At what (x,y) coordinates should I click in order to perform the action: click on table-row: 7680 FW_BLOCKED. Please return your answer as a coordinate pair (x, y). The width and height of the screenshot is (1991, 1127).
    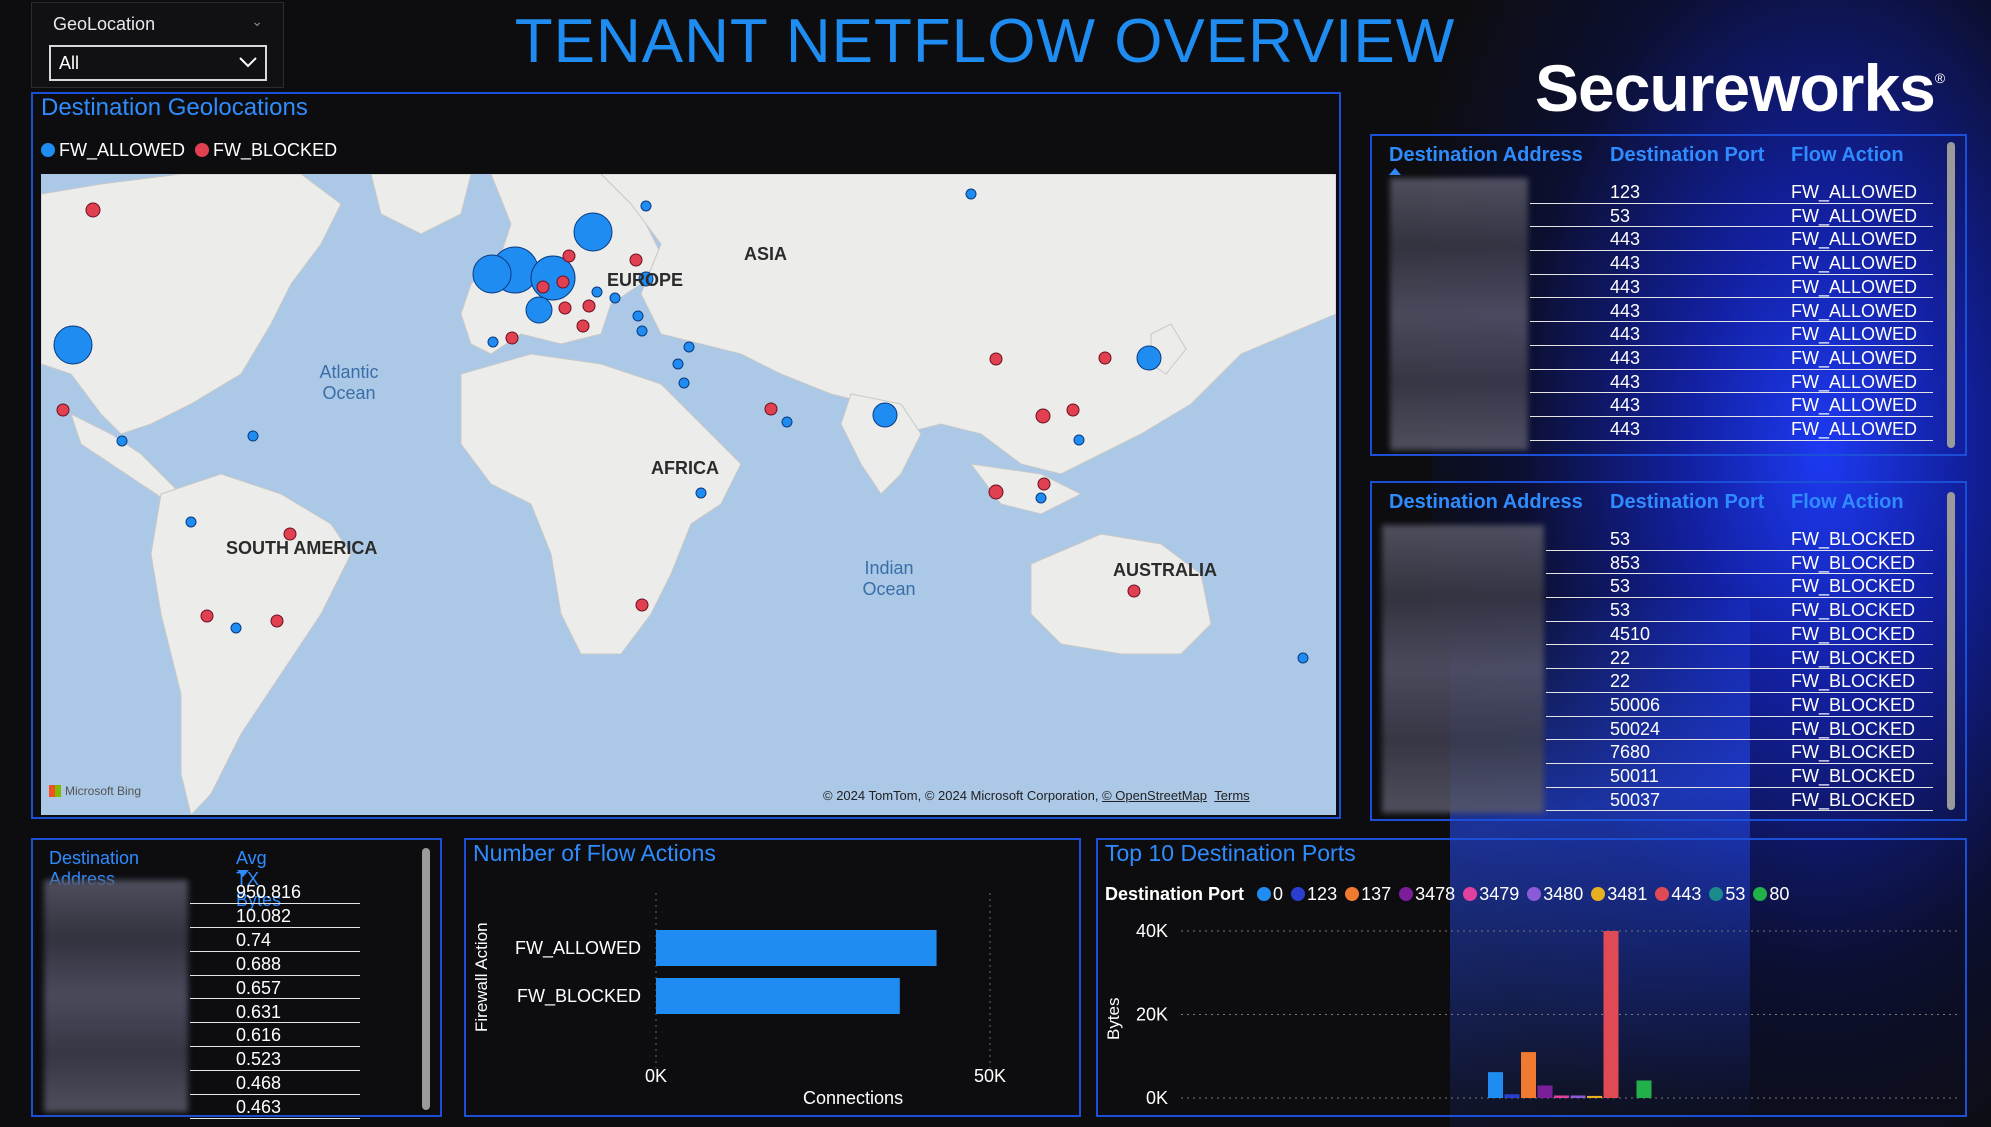
    Looking at the image, I should click on (1739, 752).